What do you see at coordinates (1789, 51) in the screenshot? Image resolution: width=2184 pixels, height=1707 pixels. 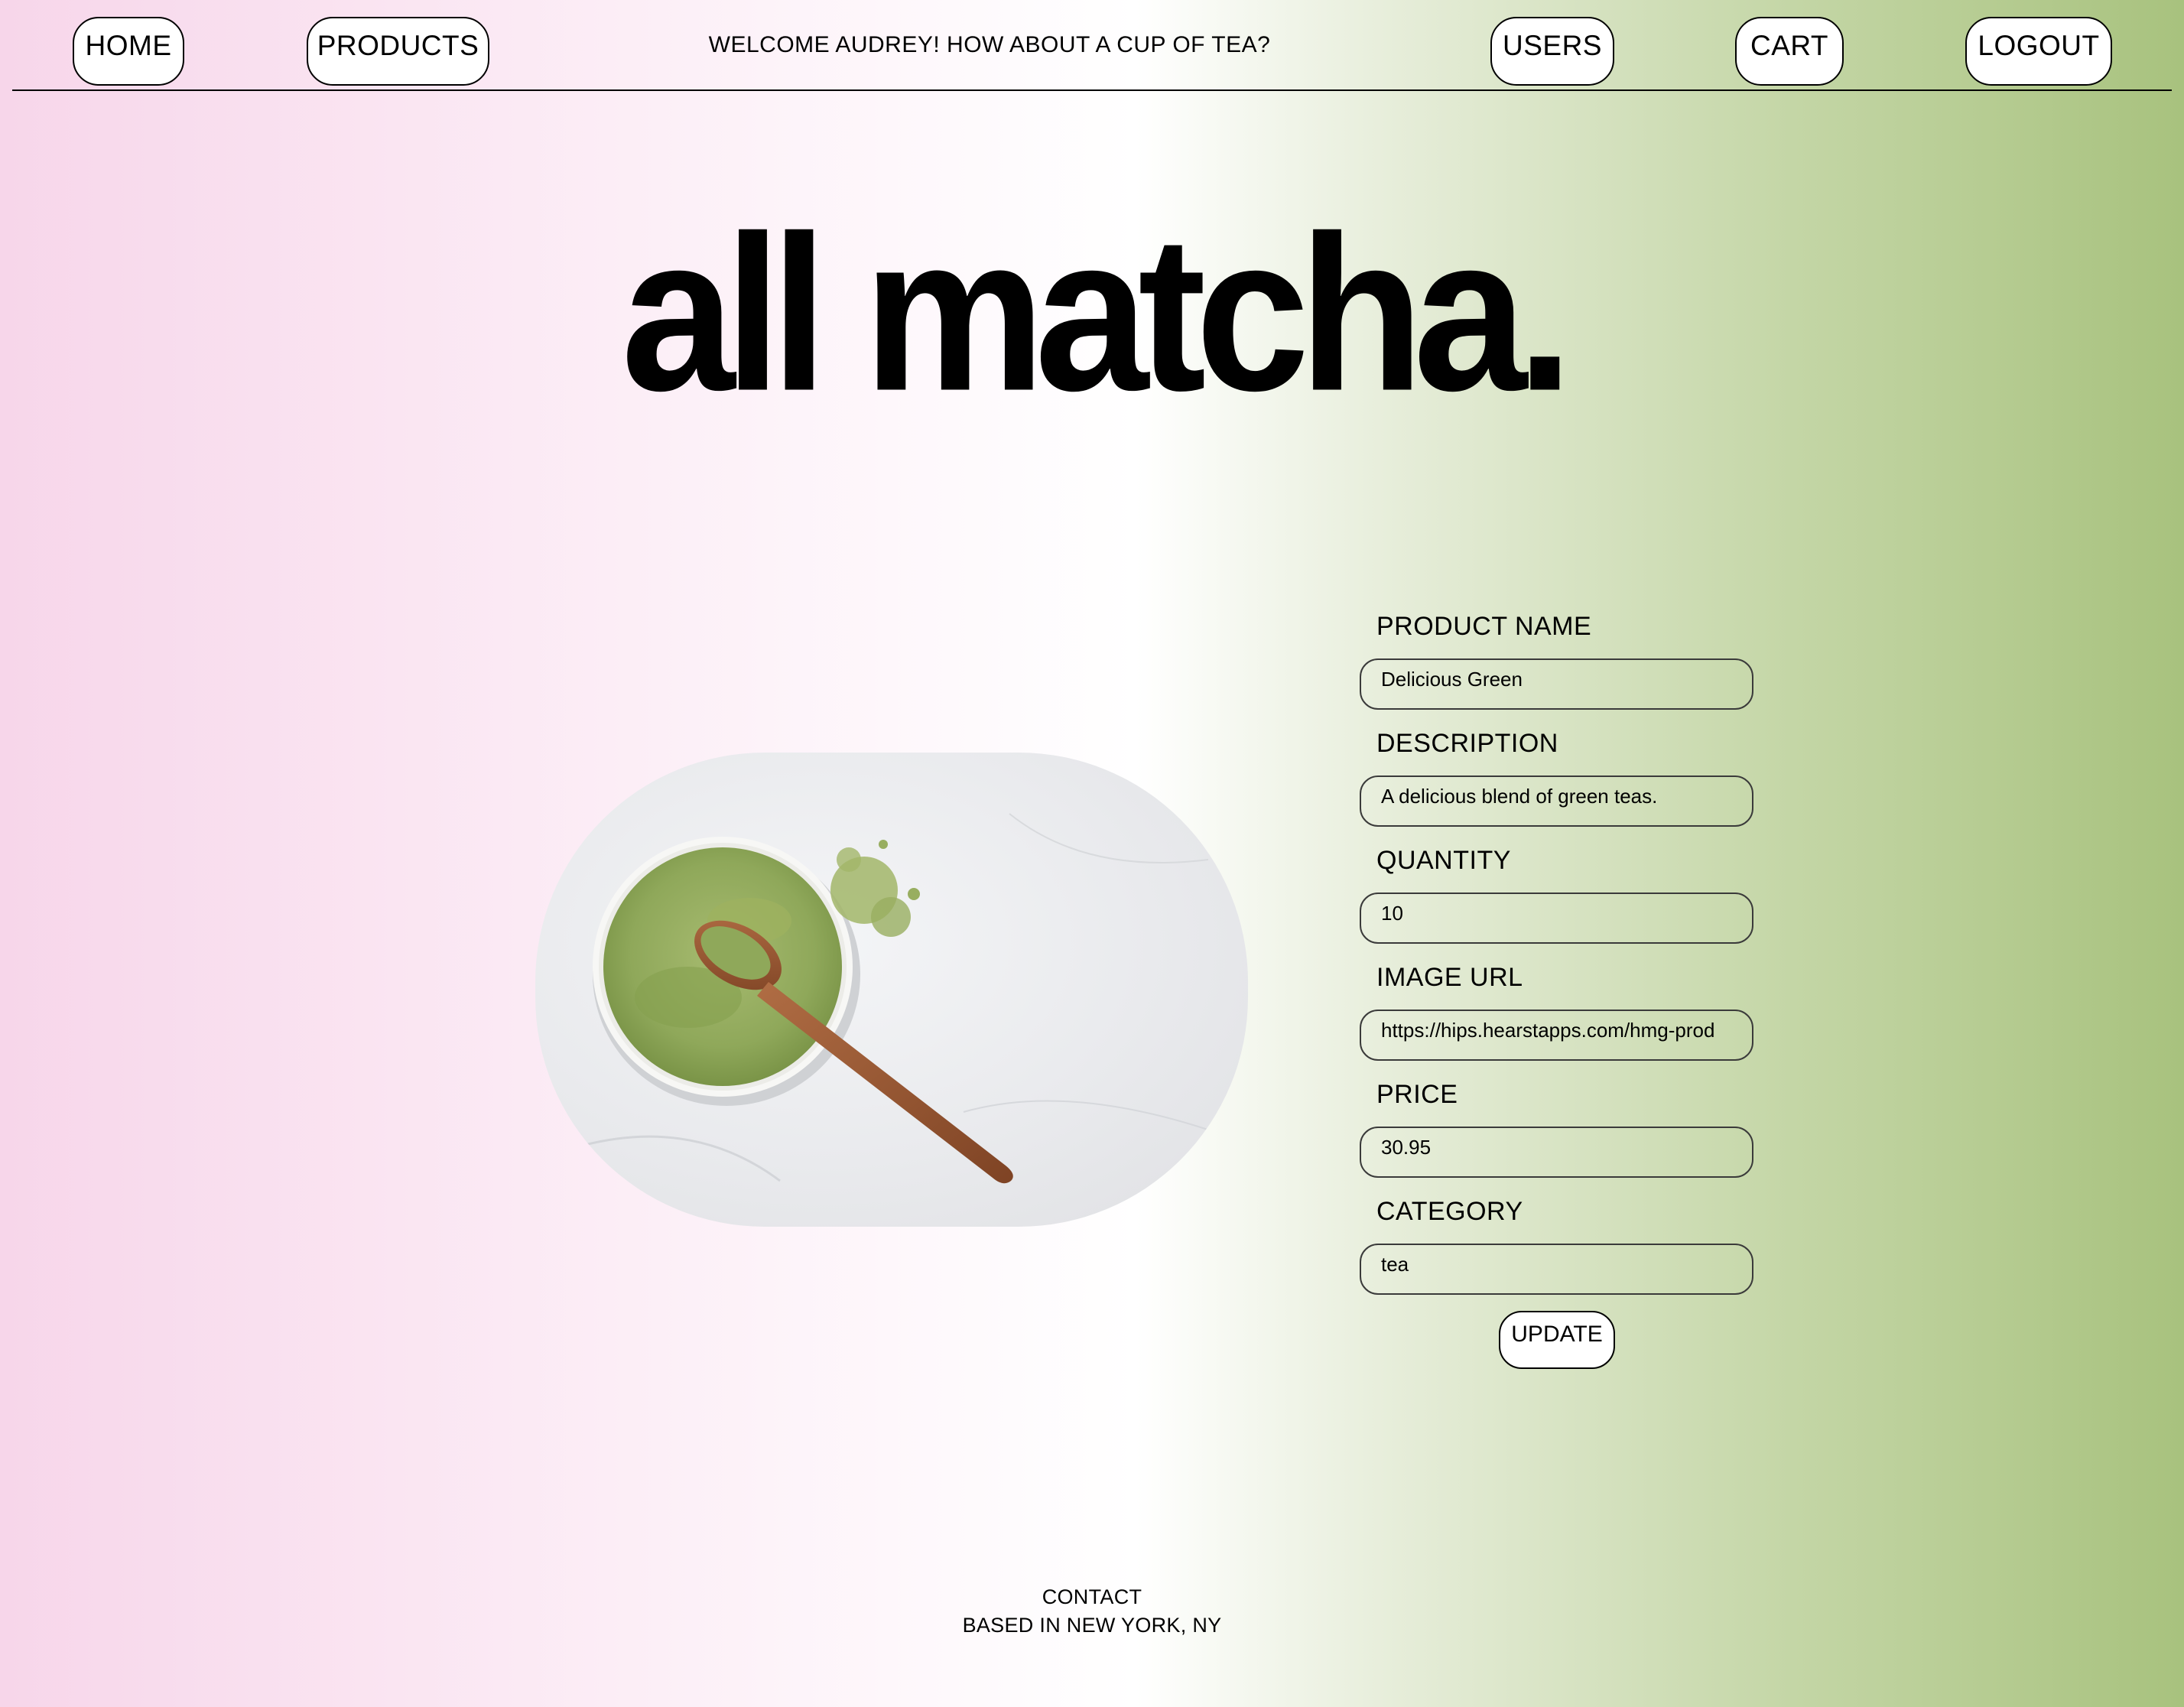 I see `nav-cart-button: CART` at bounding box center [1789, 51].